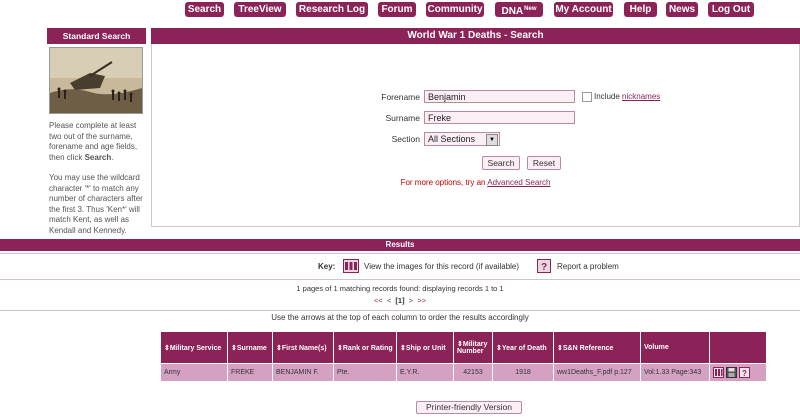 The image size is (800, 420). What do you see at coordinates (641, 96) in the screenshot?
I see `nicknames-link: nicknames` at bounding box center [641, 96].